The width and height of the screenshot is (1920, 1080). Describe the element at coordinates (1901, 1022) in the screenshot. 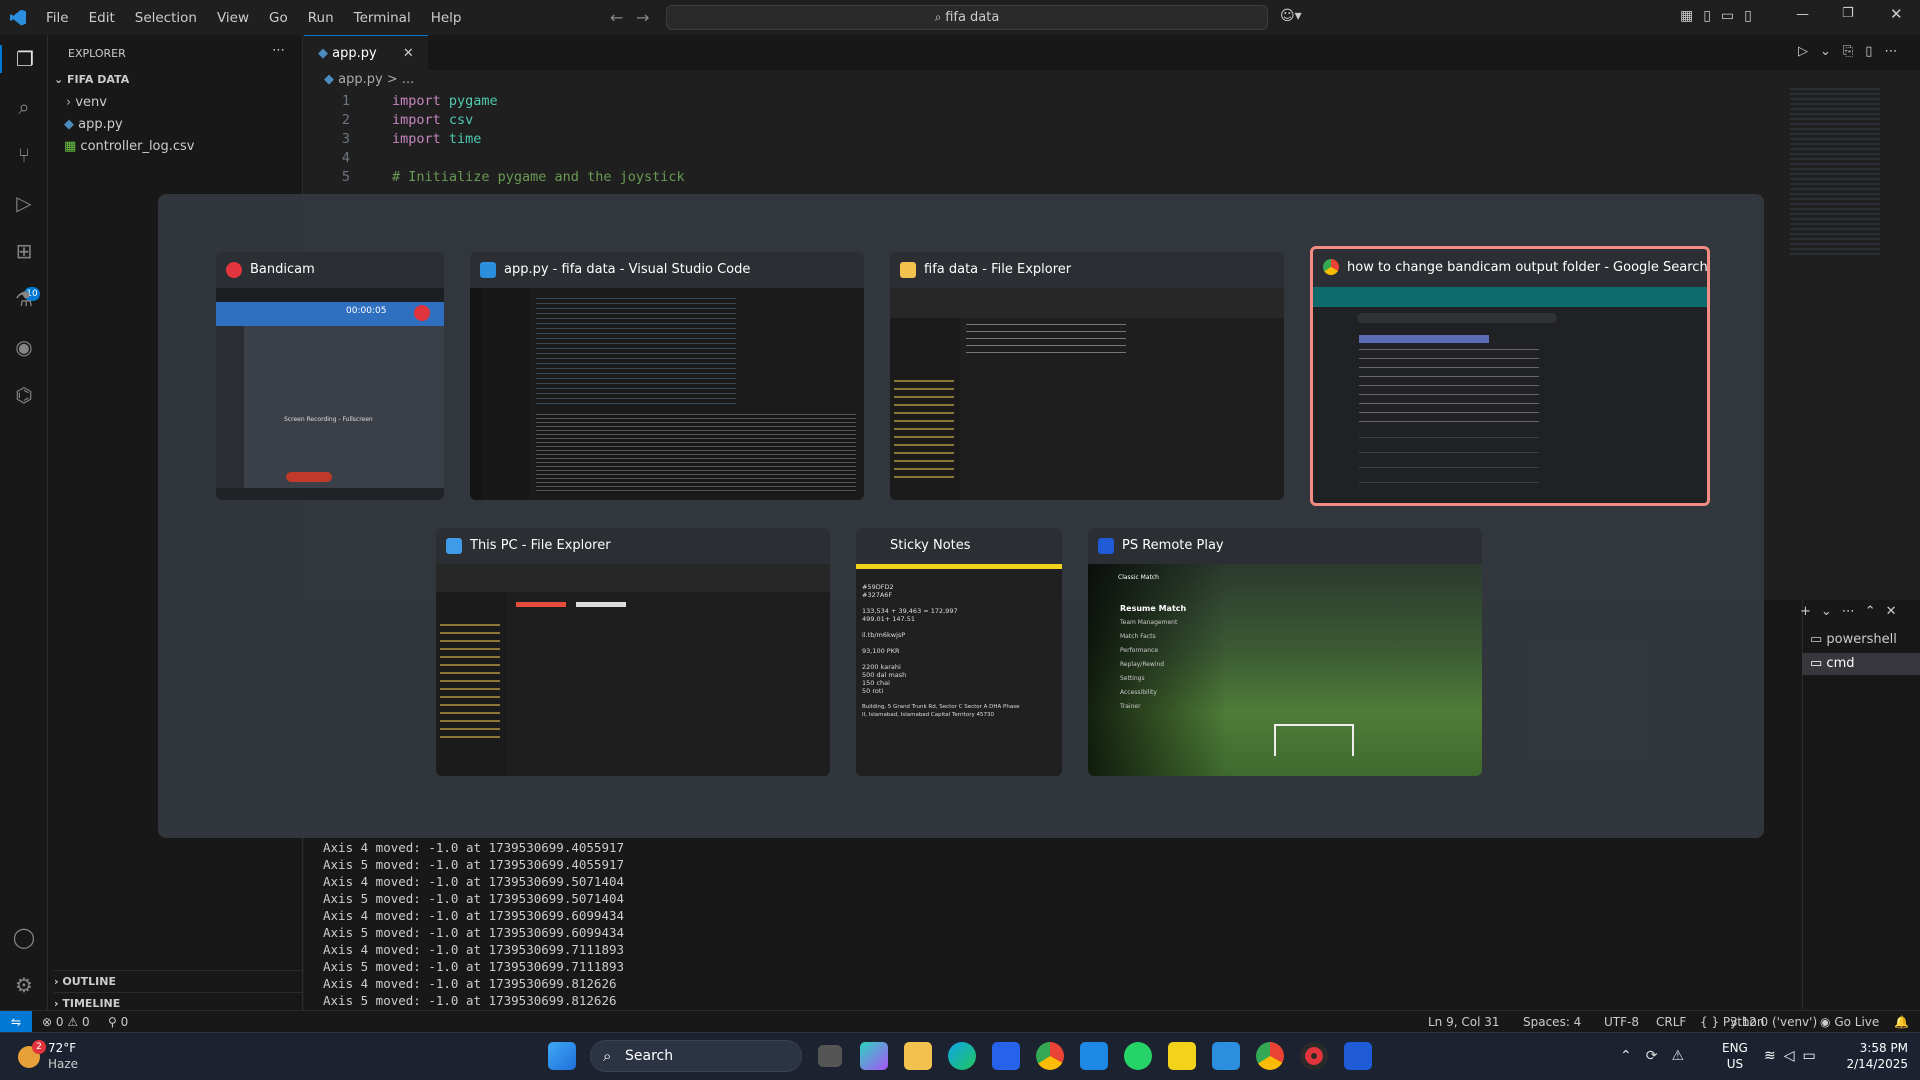

I see `bell-icon: 🔔` at that location.